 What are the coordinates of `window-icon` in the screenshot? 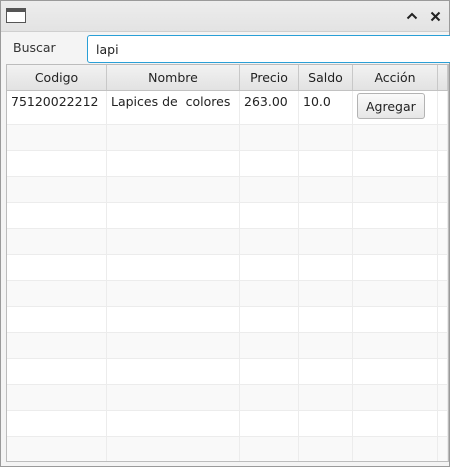 It's located at (16, 15).